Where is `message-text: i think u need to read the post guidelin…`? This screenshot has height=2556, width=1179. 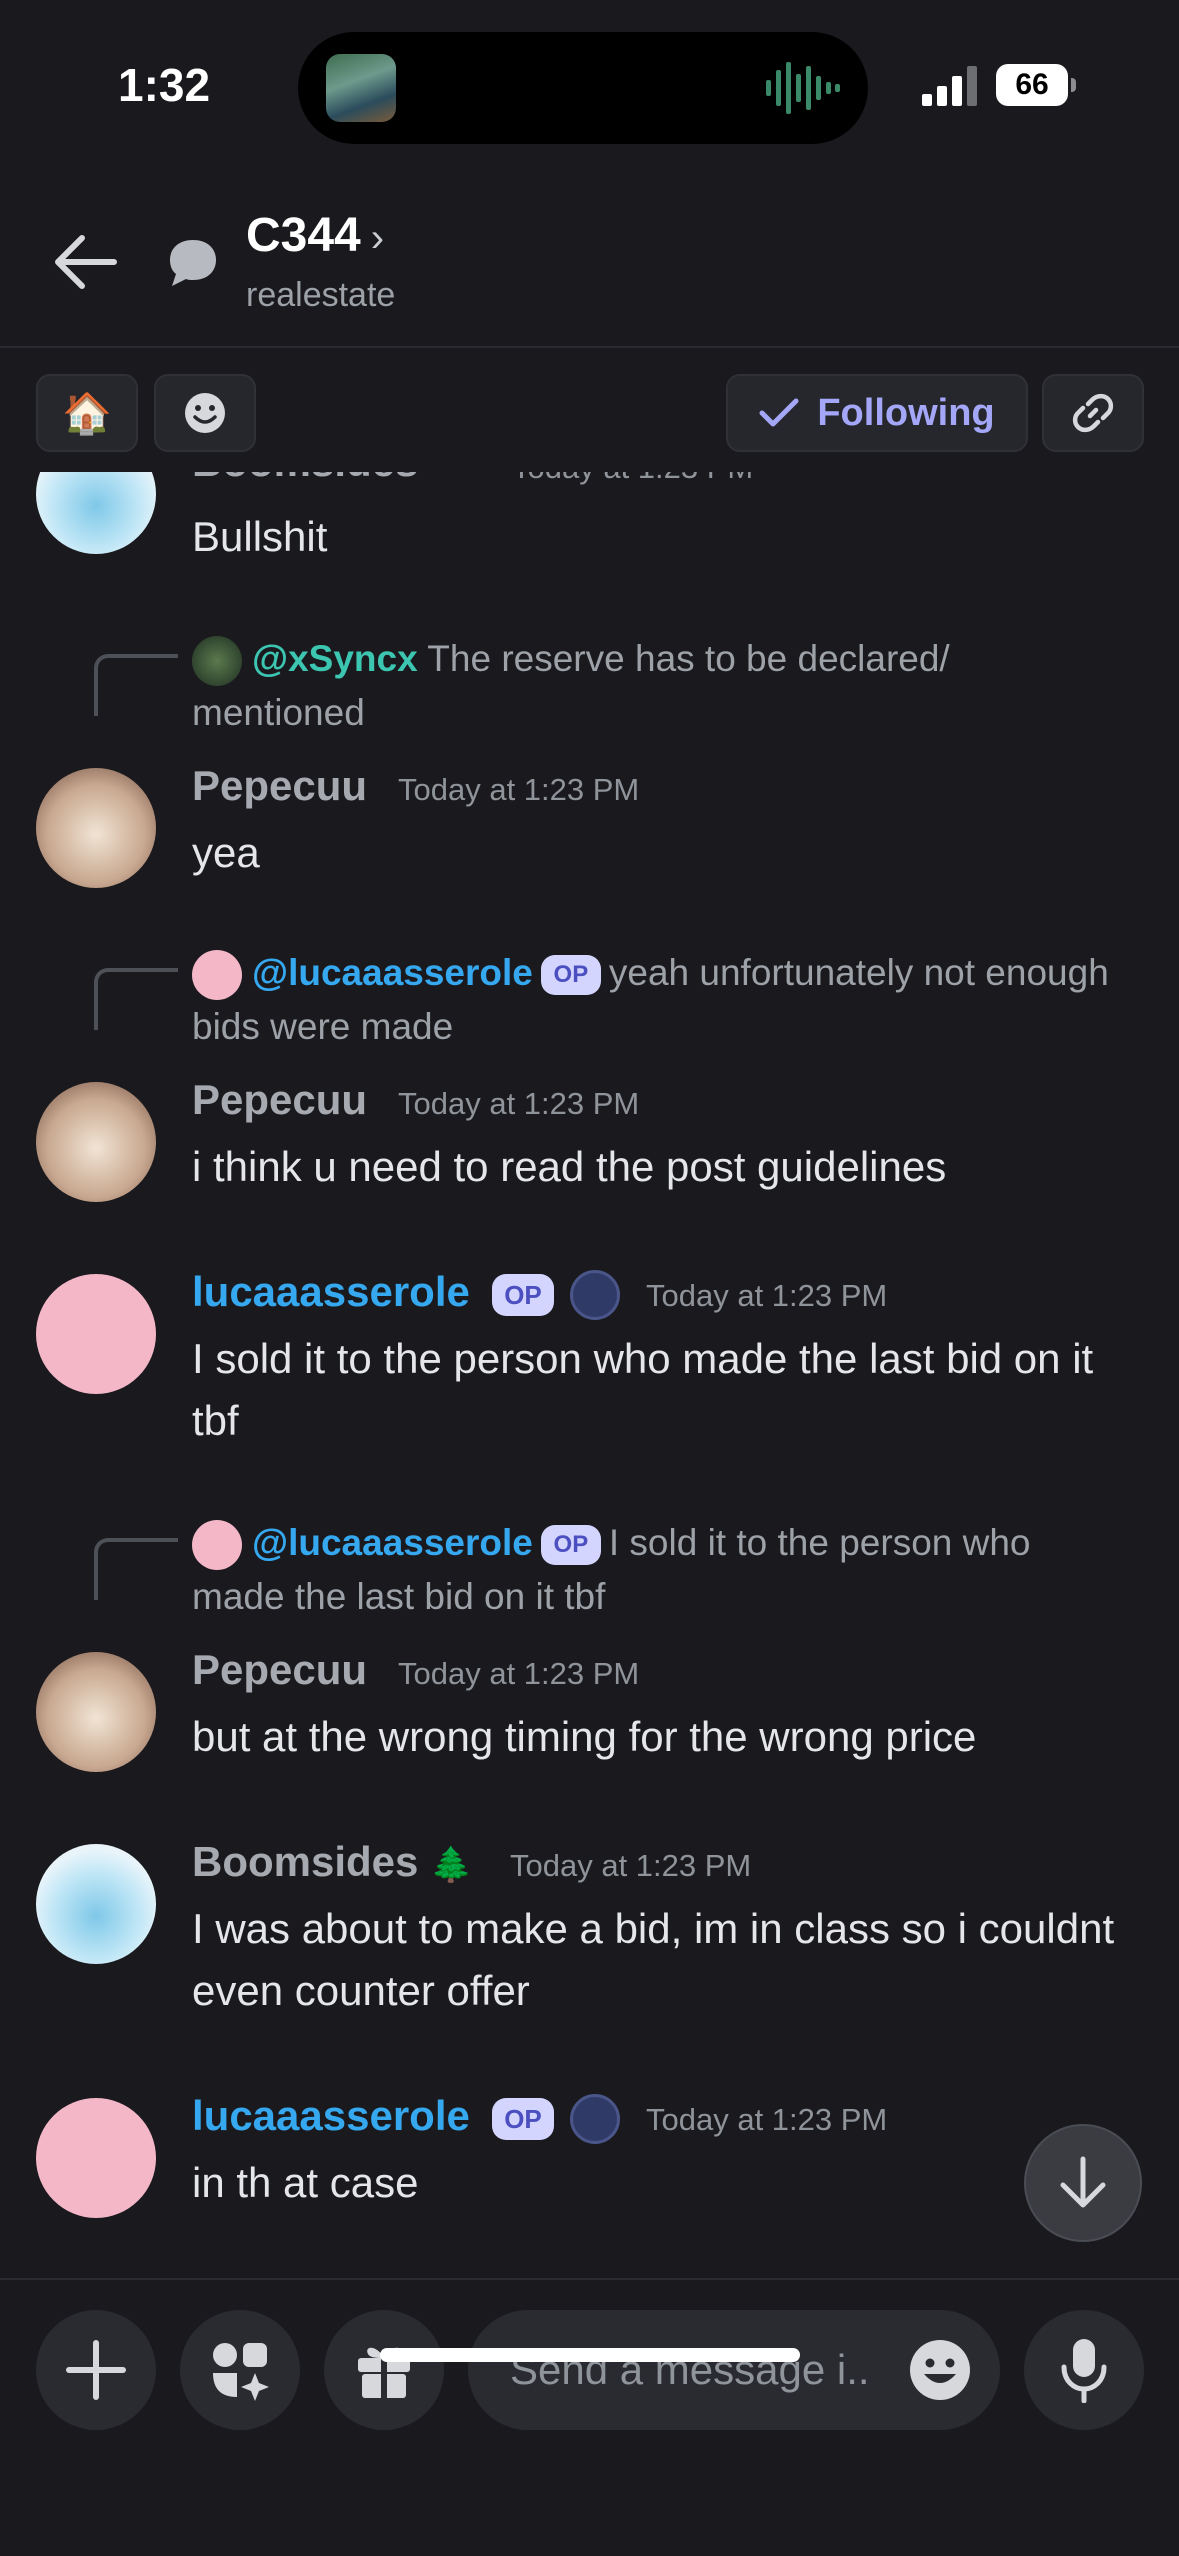 message-text: i think u need to read the post guidelin… is located at coordinates (569, 1166).